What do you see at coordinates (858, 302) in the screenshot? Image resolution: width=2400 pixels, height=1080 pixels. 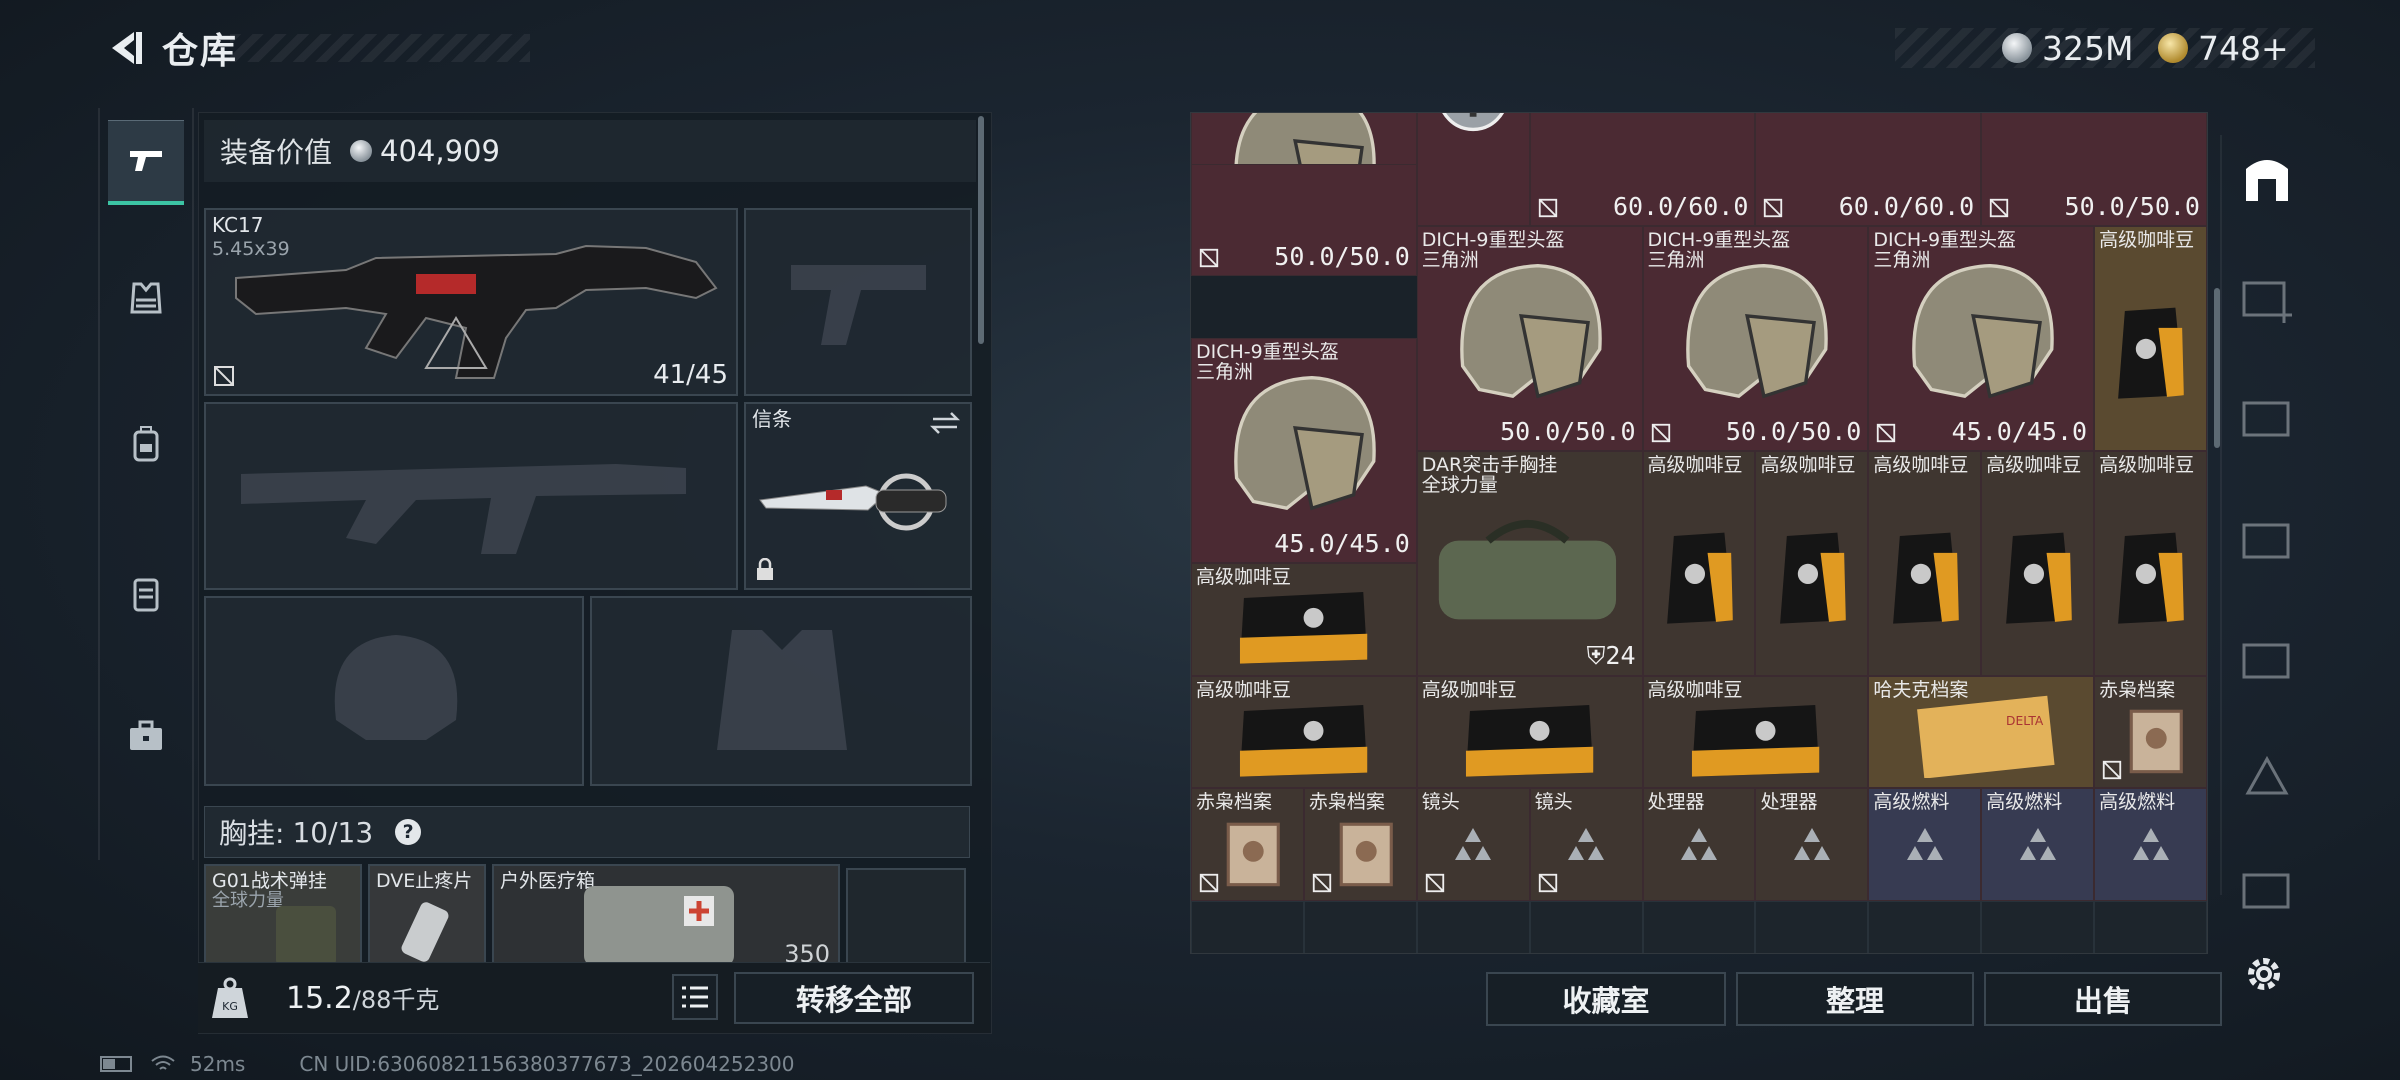 I see `pistol-slot` at bounding box center [858, 302].